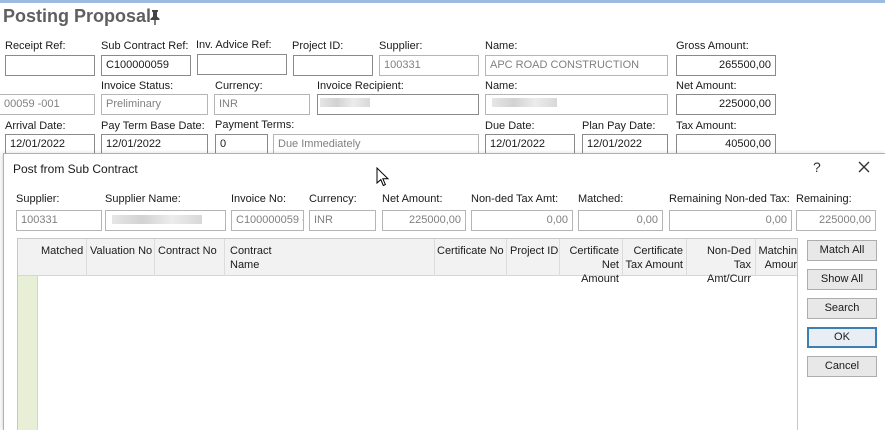 This screenshot has height=430, width=885. I want to click on column-header-non-ded-tax-amt-curr: Non-Ded Tax Amt/Curr, so click(719, 265).